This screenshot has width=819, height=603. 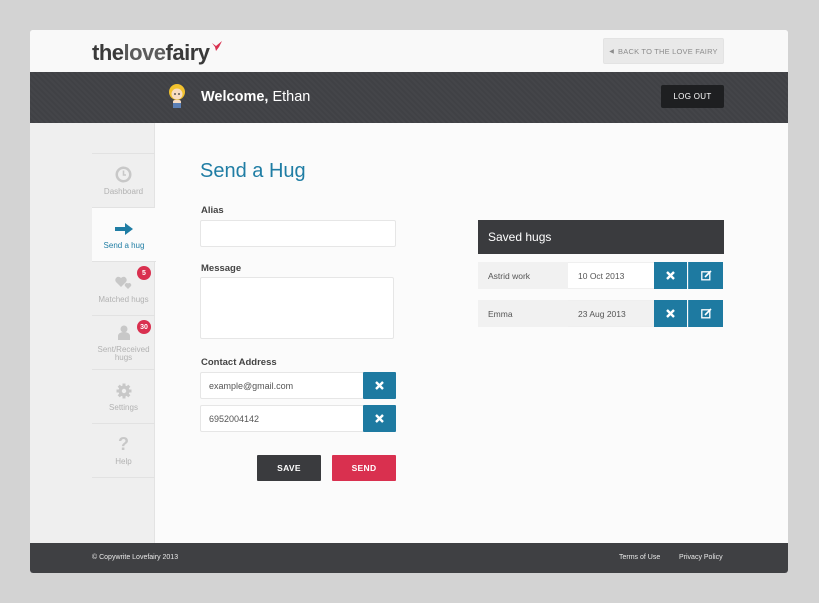 I want to click on alias-input, so click(x=298, y=233).